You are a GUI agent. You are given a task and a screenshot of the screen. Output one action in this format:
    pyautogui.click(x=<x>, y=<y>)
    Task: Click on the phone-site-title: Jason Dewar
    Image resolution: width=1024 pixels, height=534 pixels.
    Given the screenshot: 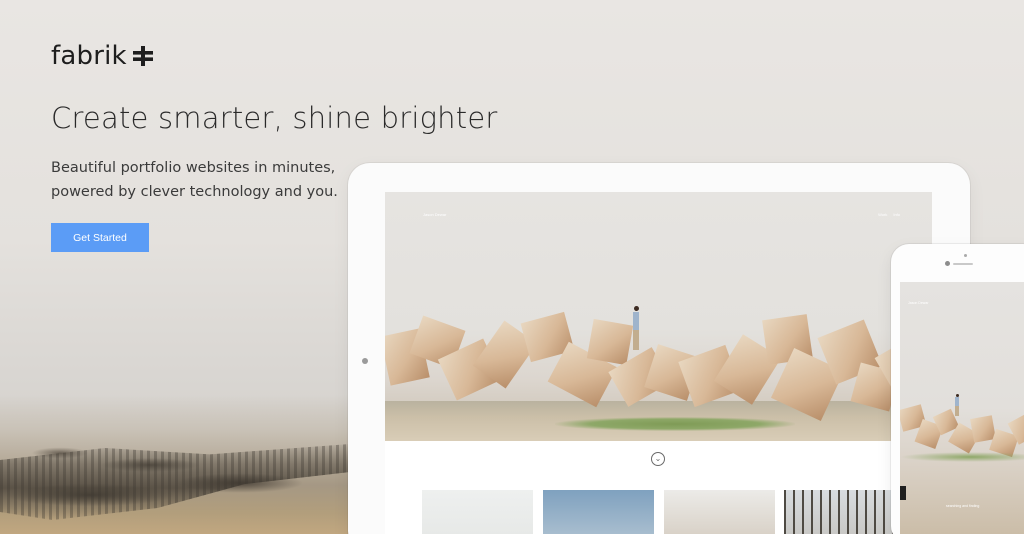 What is the action you would take?
    pyautogui.click(x=918, y=303)
    